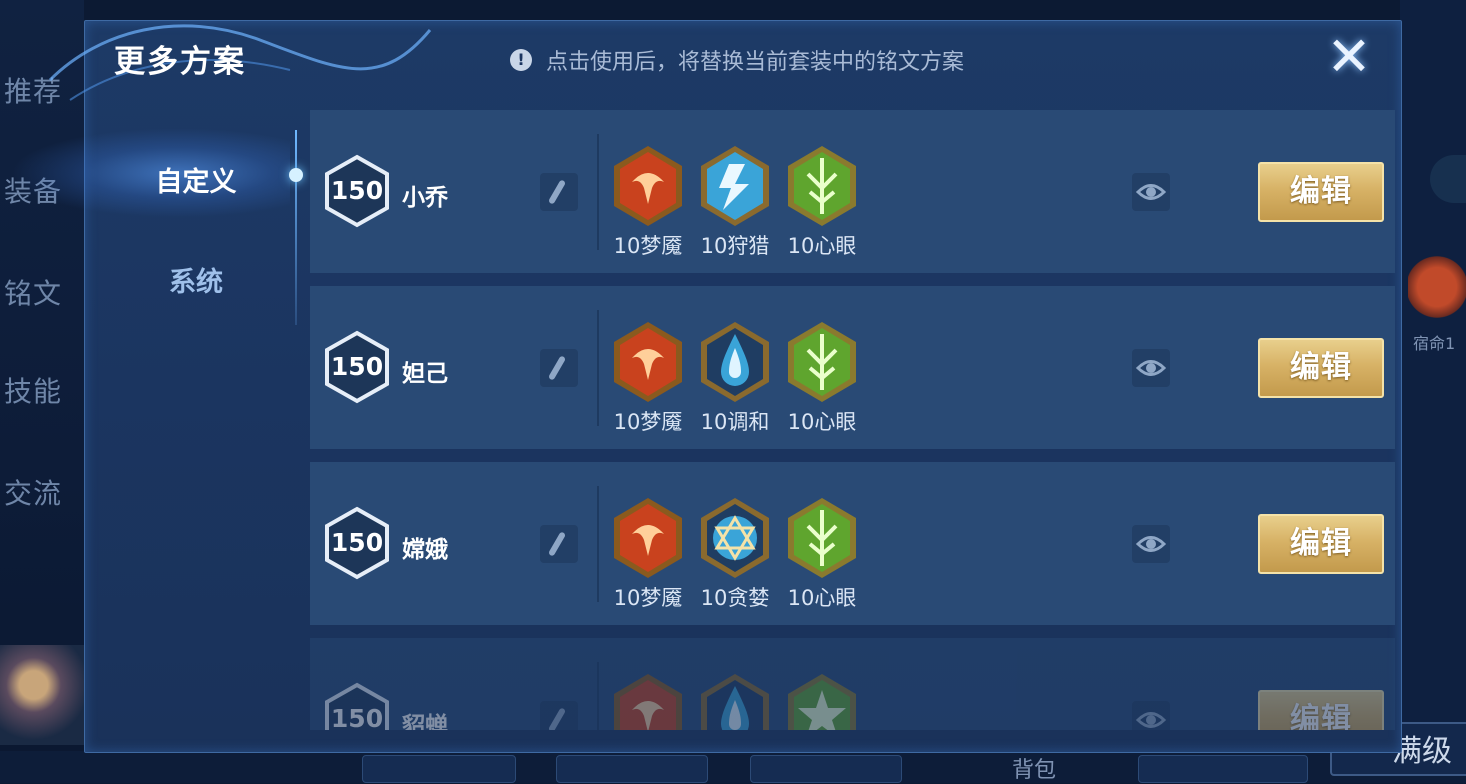 This screenshot has height=784, width=1466. Describe the element at coordinates (425, 374) in the screenshot. I see `plan-hero-name: 妲己` at that location.